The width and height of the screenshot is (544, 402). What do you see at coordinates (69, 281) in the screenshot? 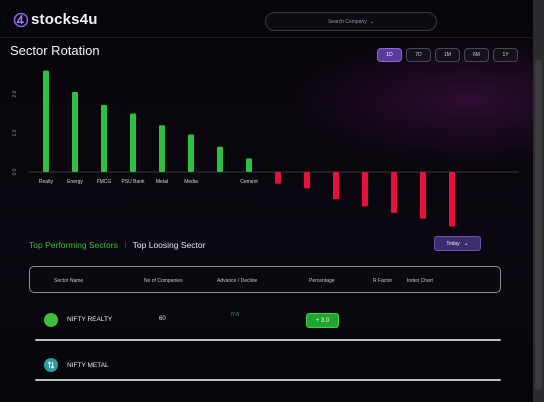
I see `header-sector-name: Sector Name` at bounding box center [69, 281].